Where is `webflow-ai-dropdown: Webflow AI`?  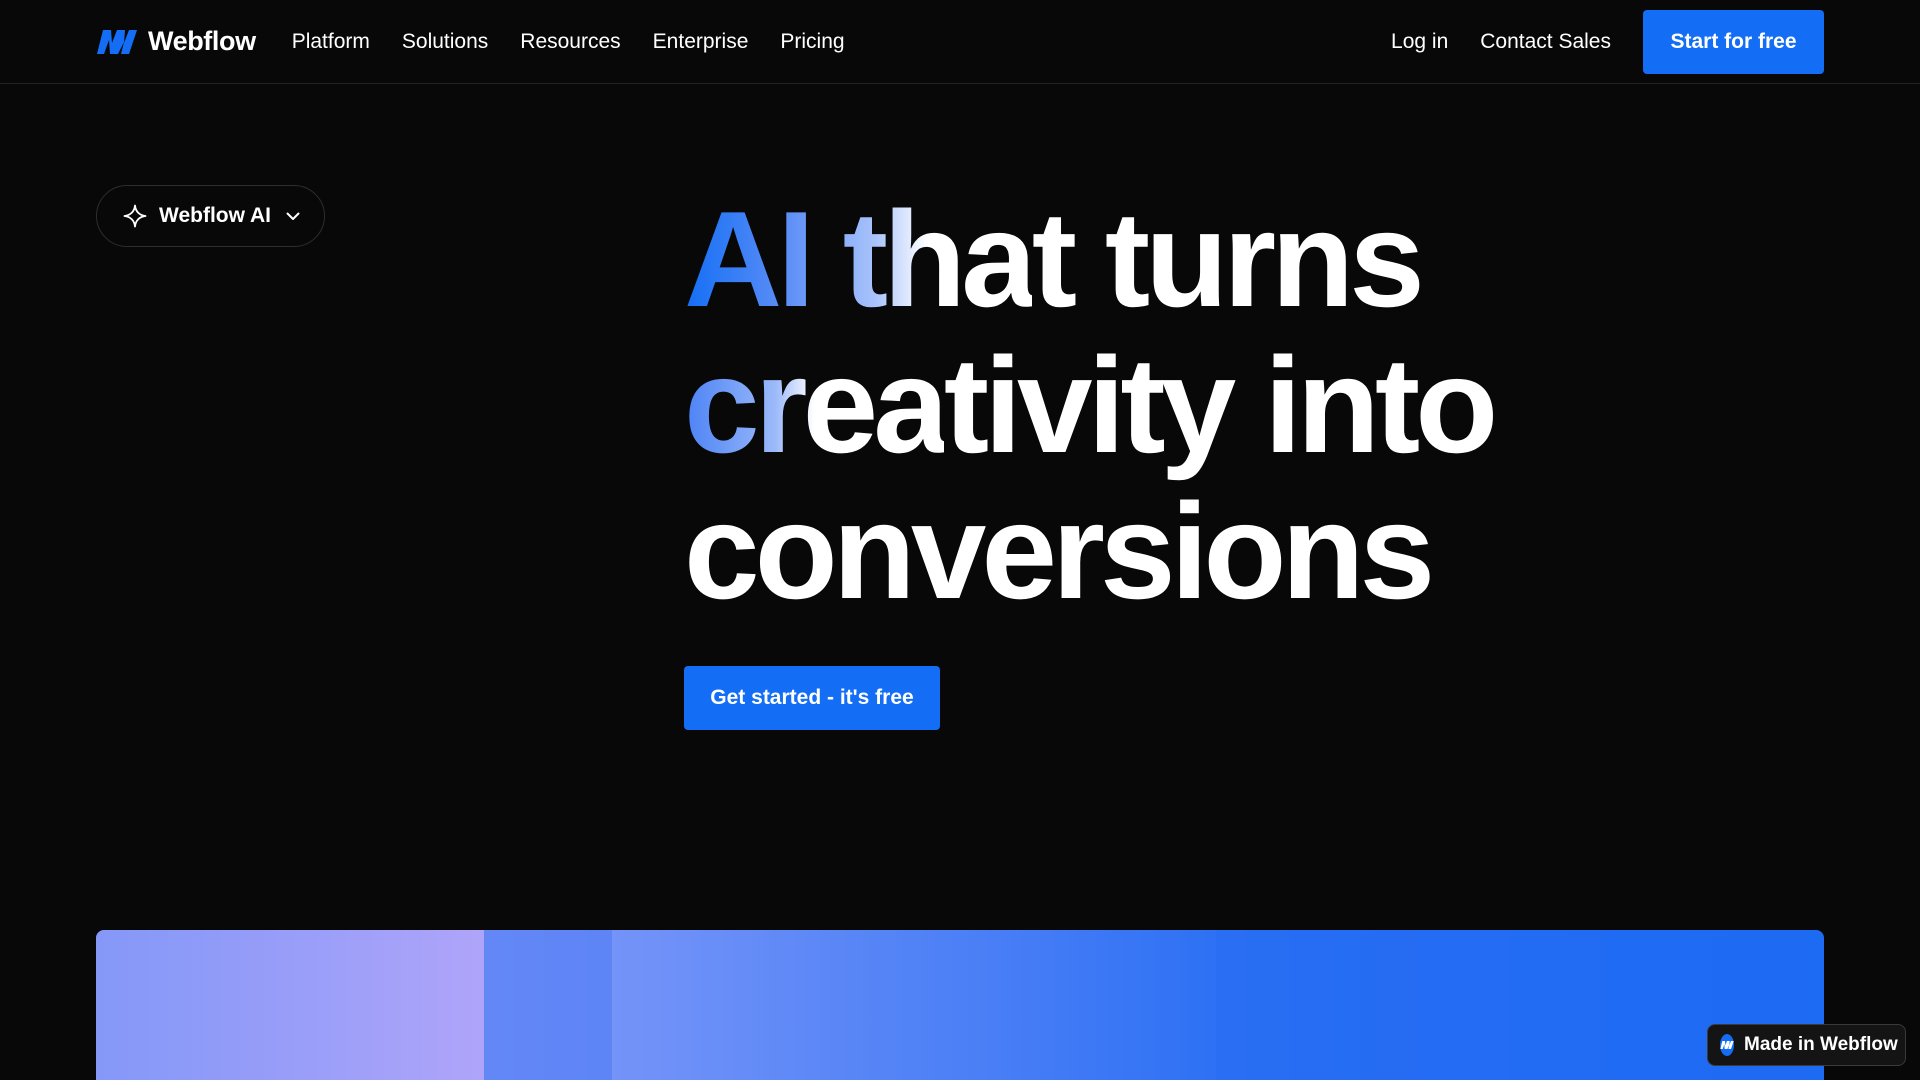 webflow-ai-dropdown: Webflow AI is located at coordinates (210, 216).